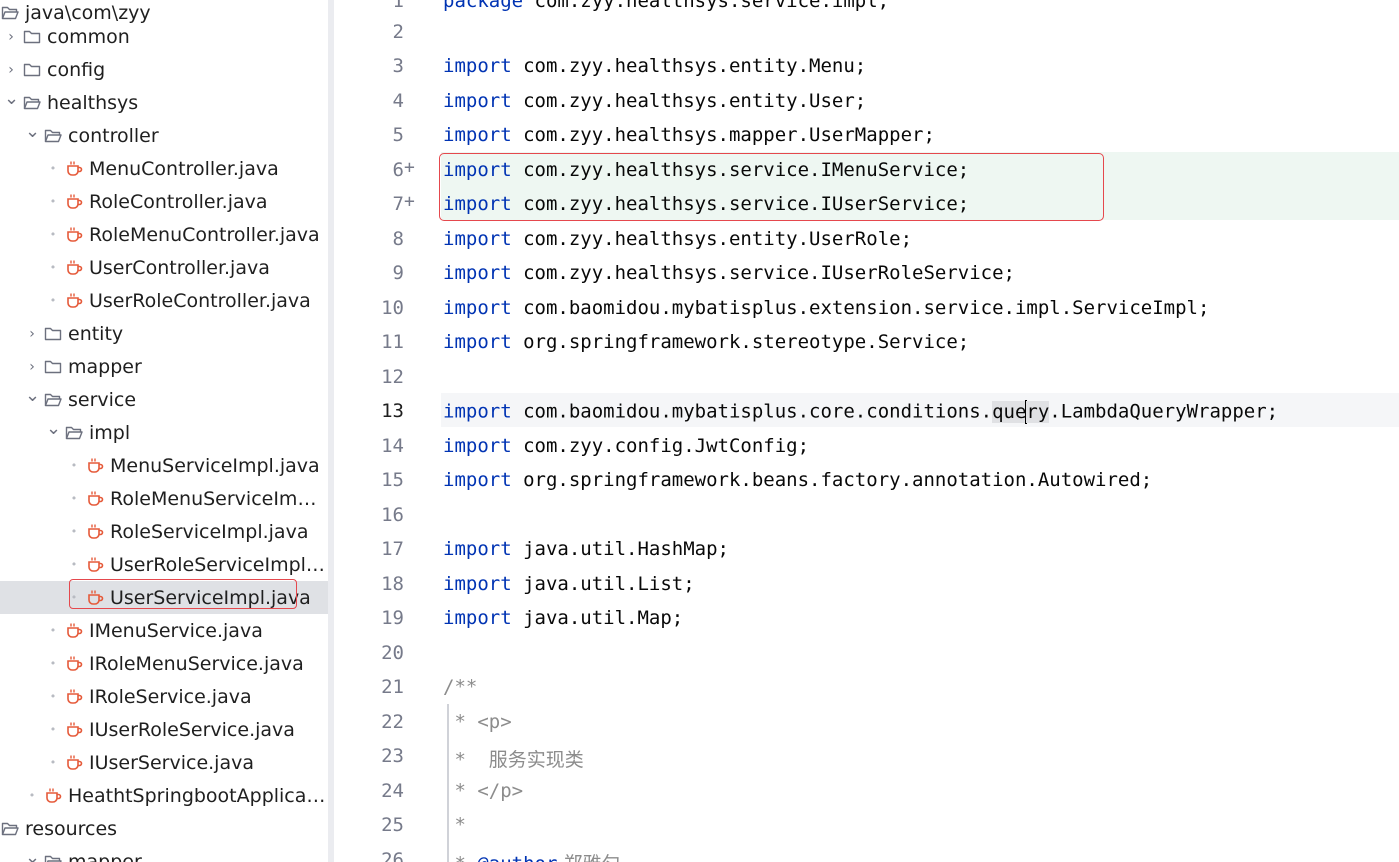  Describe the element at coordinates (184, 168) in the screenshot. I see `tree-item-label: MenuController.java` at that location.